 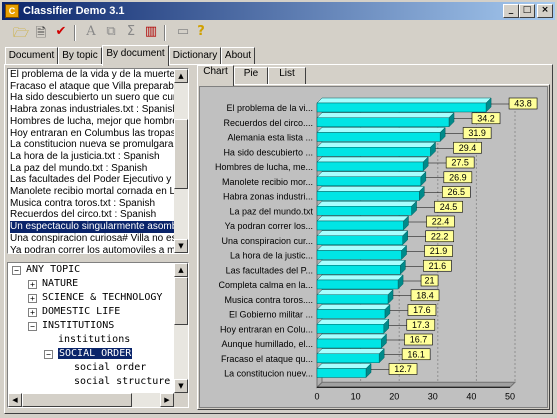 I want to click on minimize-button: _, so click(x=511, y=11).